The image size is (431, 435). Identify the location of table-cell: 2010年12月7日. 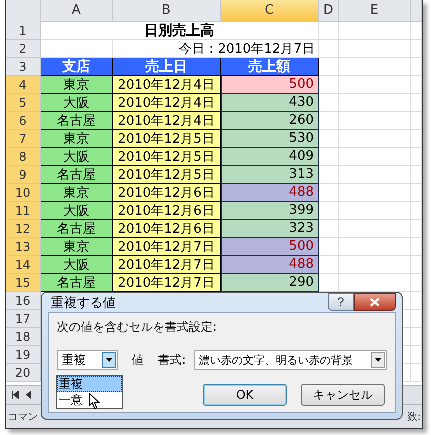
(167, 283).